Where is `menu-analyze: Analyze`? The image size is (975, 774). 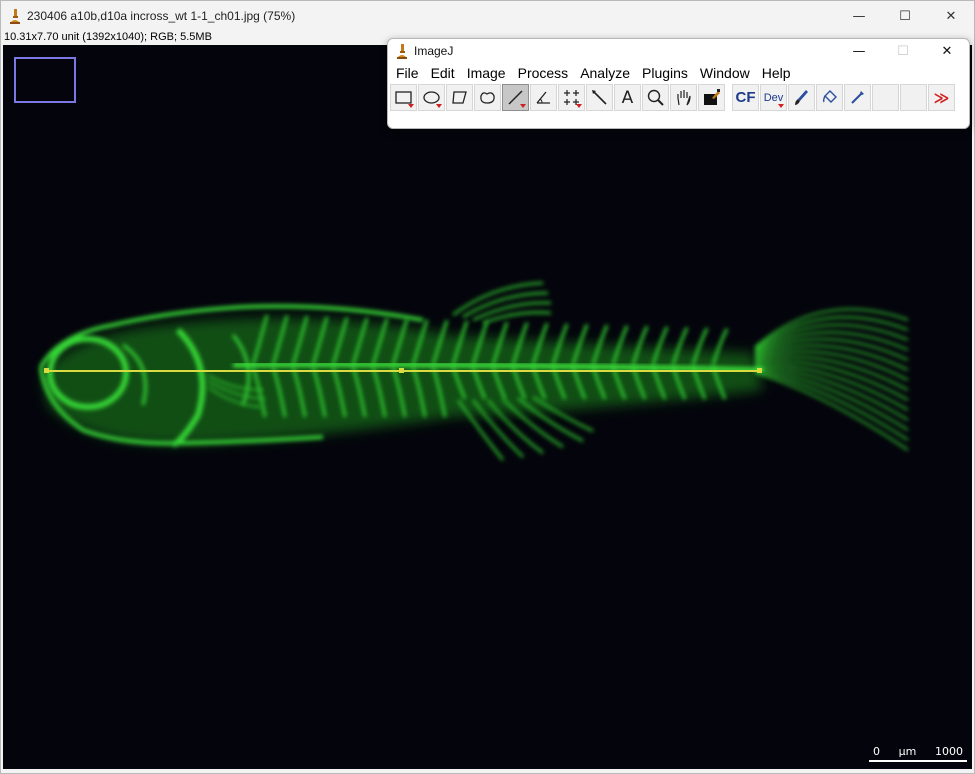 menu-analyze: Analyze is located at coordinates (605, 73).